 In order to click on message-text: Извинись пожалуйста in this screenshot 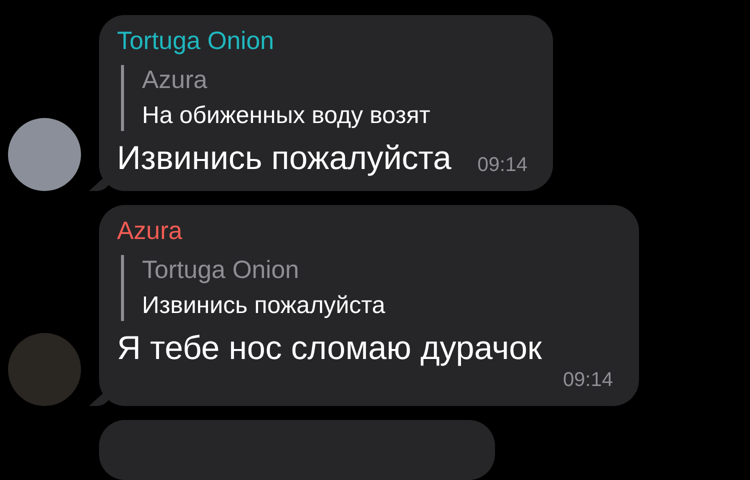, I will do `click(284, 158)`.